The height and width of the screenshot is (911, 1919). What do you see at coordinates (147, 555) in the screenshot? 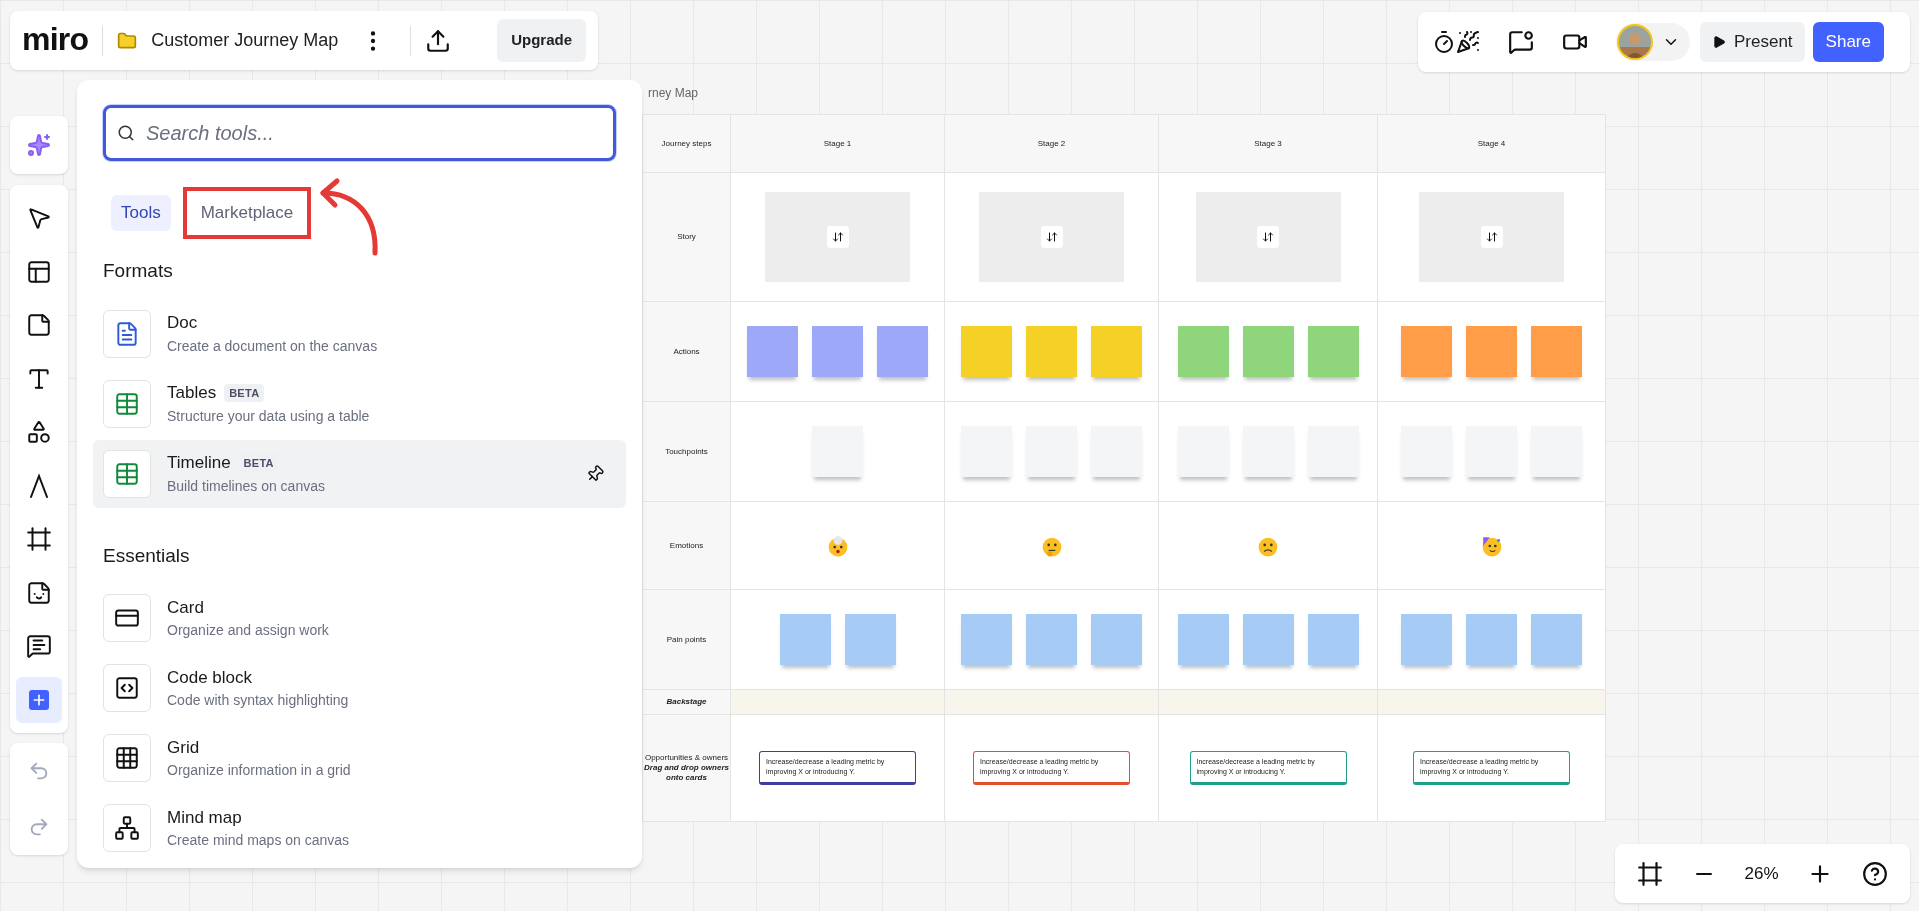
I see `section-heading: Essentials` at bounding box center [147, 555].